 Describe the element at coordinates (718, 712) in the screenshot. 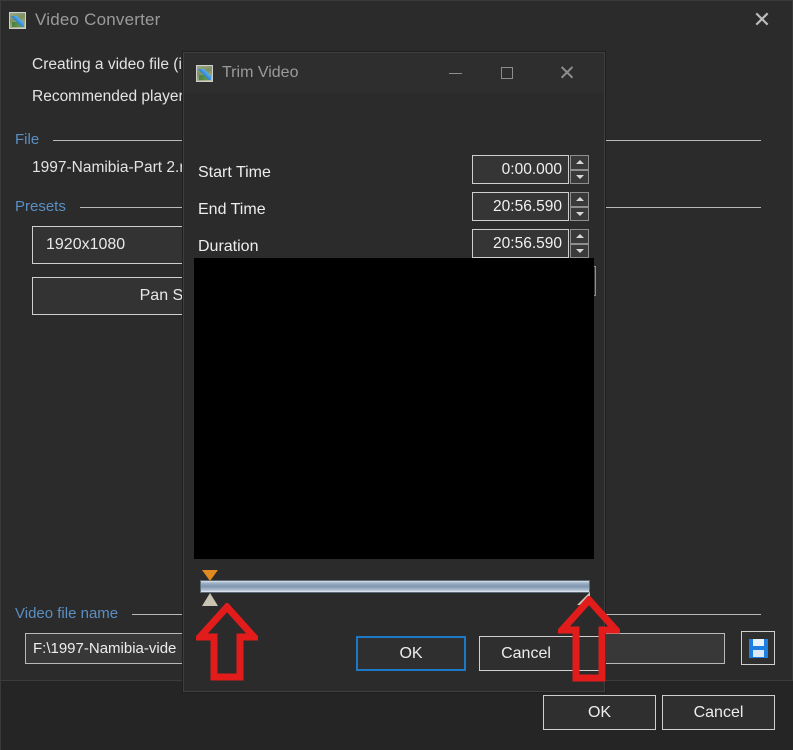

I see `main-cancel-button: Cancel` at that location.